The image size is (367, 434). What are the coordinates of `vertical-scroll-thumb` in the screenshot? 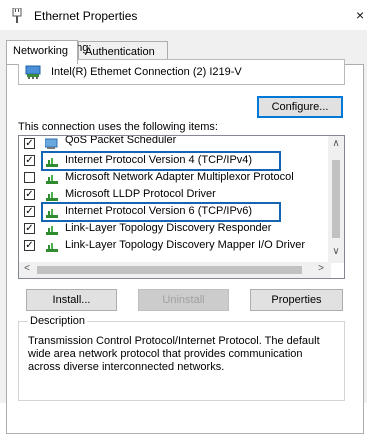 It's located at (336, 199).